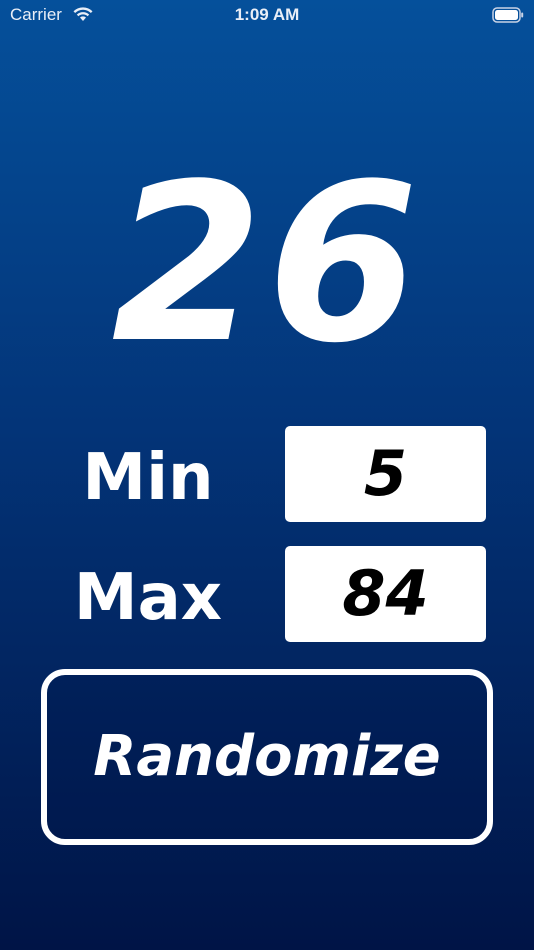 This screenshot has height=950, width=534. I want to click on min-label: Min, so click(148, 478).